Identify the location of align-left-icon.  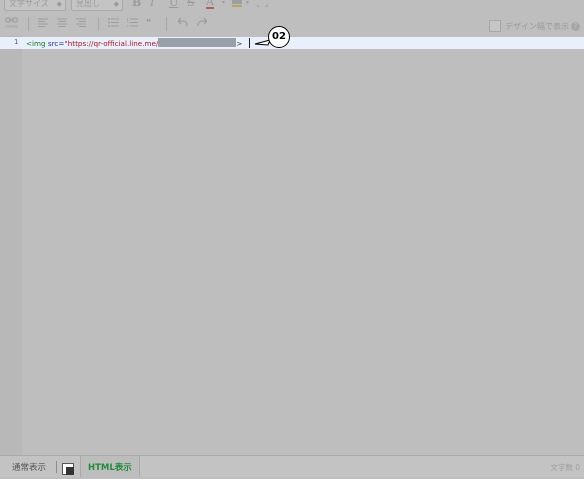
(43, 24).